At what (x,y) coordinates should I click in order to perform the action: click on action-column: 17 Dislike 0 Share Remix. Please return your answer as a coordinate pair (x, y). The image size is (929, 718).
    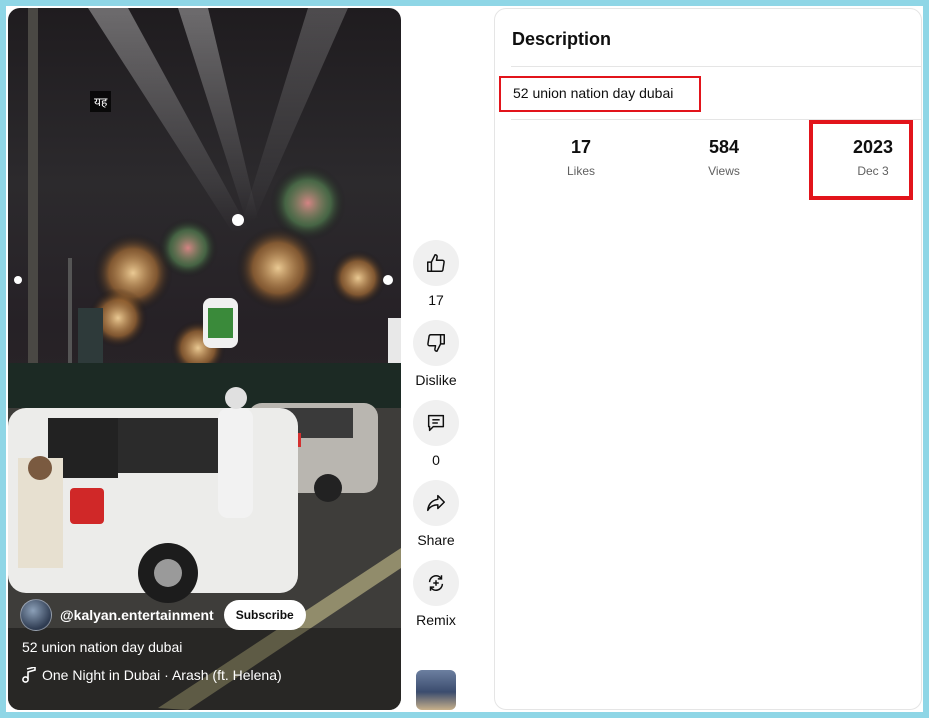
    Looking at the image, I should click on (436, 440).